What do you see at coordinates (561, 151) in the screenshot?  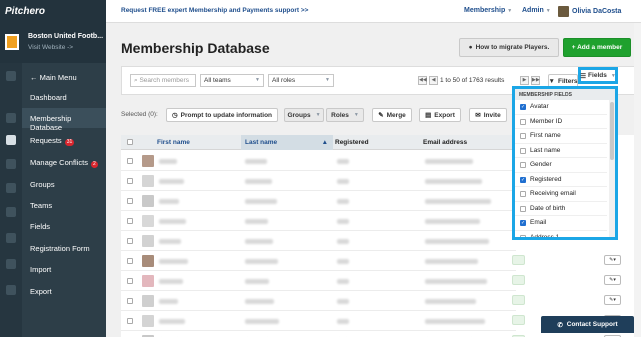 I see `field-option: Last name` at bounding box center [561, 151].